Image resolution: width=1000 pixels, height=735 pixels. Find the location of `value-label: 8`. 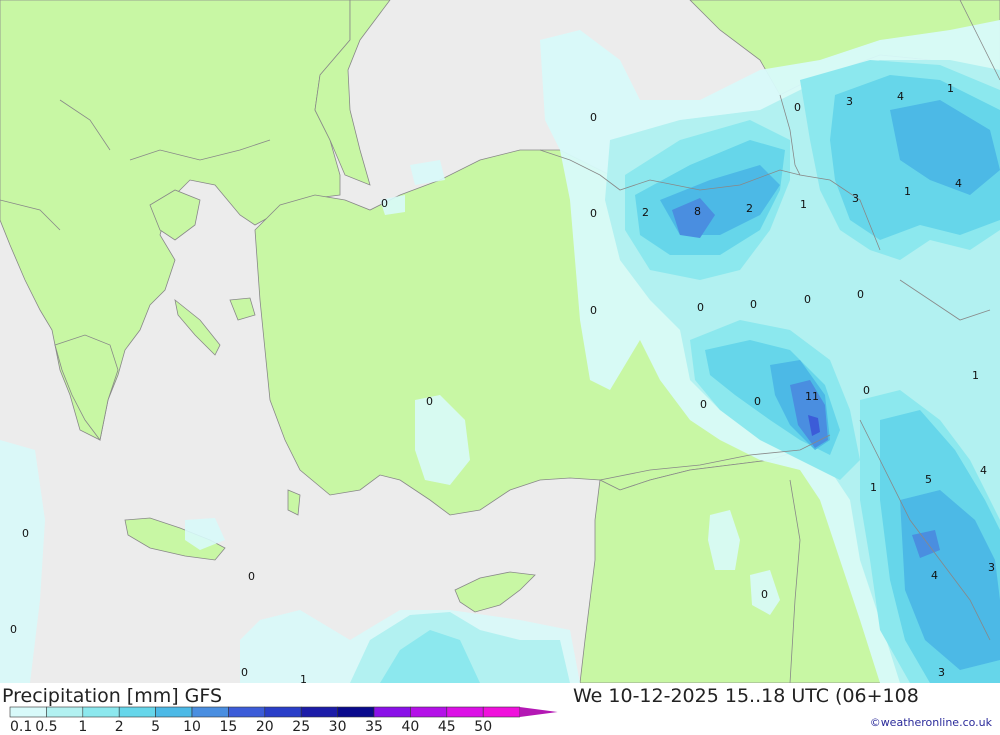

value-label: 8 is located at coordinates (697, 211).